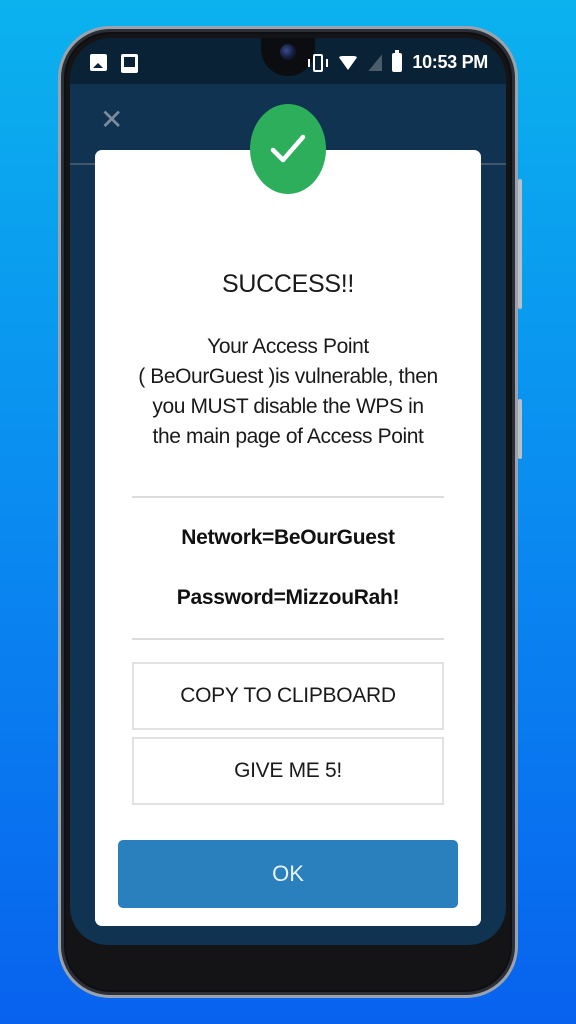 The height and width of the screenshot is (1024, 576). I want to click on vibrate-icon, so click(318, 62).